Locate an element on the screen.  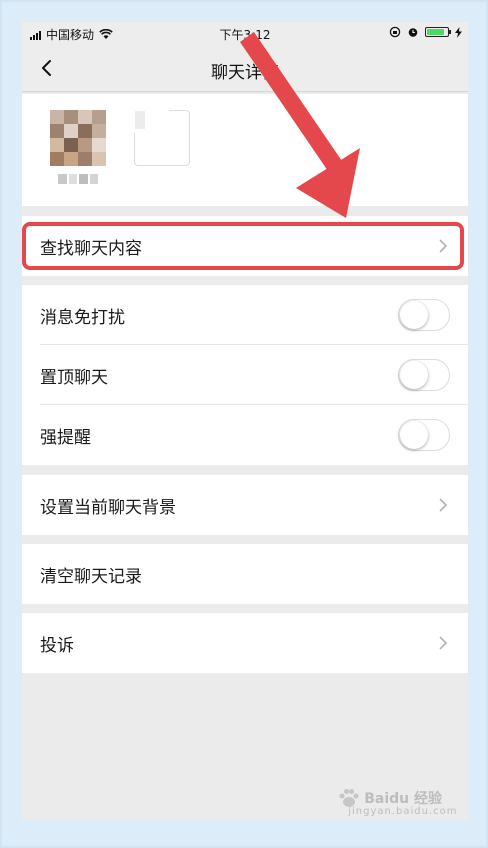
dnd-label: 消息免打扰 is located at coordinates (82, 318).